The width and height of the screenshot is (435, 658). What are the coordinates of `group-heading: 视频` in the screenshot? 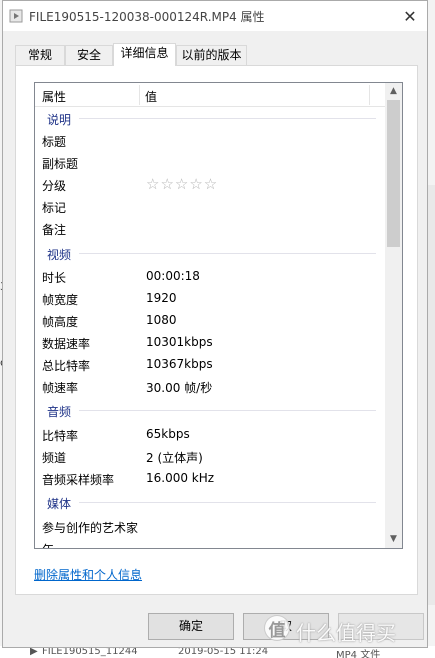 It's located at (207, 253).